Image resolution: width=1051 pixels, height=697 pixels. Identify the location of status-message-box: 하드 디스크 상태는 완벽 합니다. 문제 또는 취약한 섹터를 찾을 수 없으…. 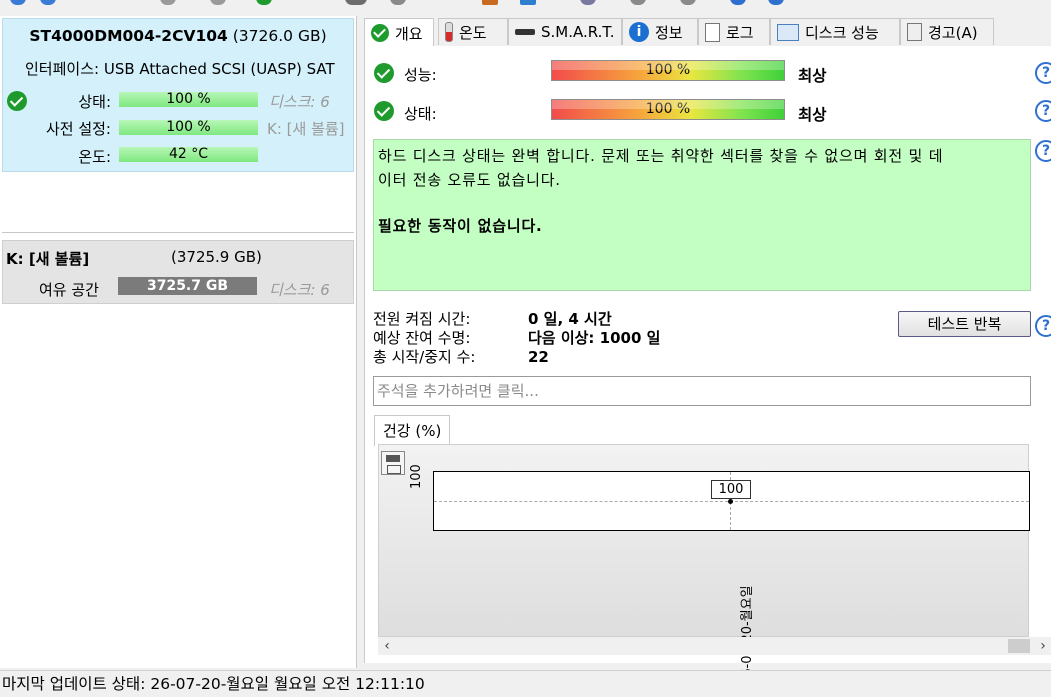
(702, 215).